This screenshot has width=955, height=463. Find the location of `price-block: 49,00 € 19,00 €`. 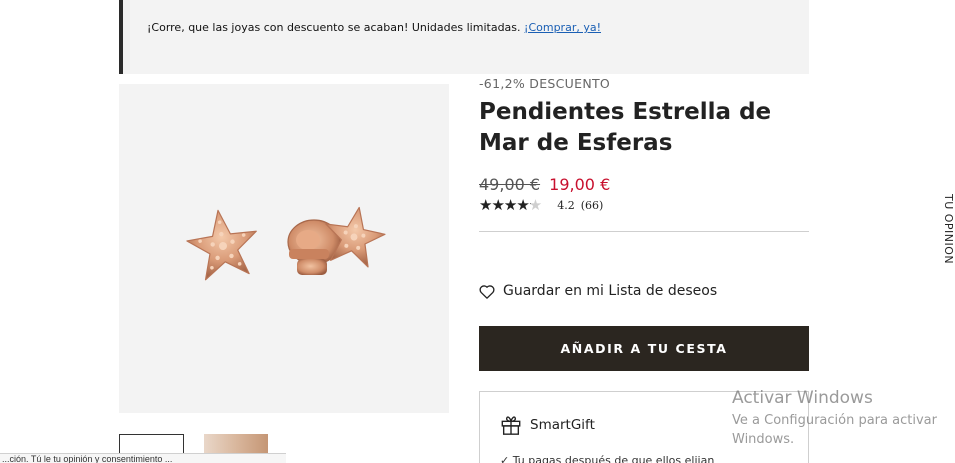

price-block: 49,00 € 19,00 € is located at coordinates (544, 184).